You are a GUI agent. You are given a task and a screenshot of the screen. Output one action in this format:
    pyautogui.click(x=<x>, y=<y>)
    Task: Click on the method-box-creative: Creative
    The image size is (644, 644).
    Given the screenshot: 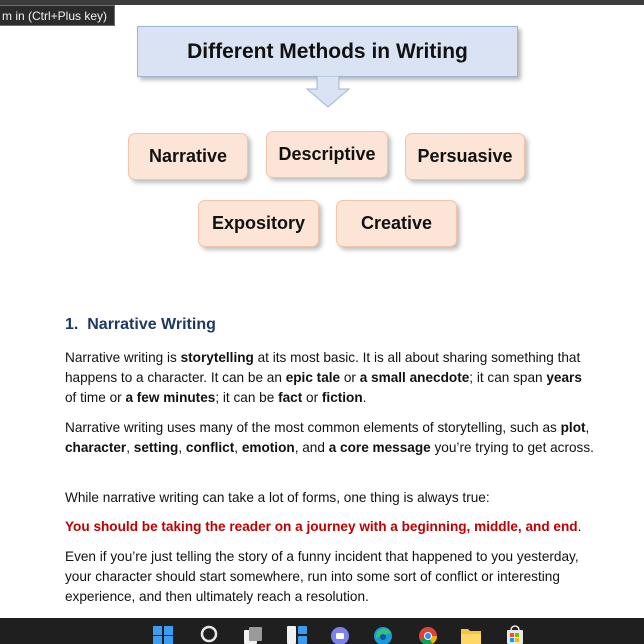 What is the action you would take?
    pyautogui.click(x=396, y=223)
    